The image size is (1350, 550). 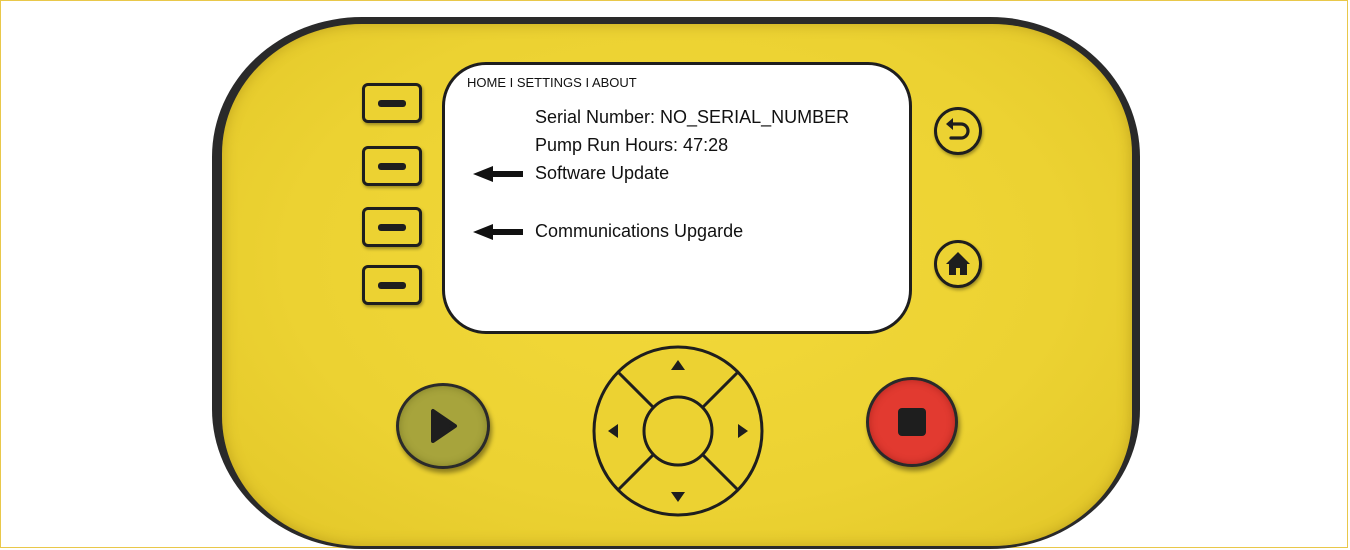 What do you see at coordinates (552, 82) in the screenshot?
I see `breadcrumb: HOME I SETTINGS I ABOUT` at bounding box center [552, 82].